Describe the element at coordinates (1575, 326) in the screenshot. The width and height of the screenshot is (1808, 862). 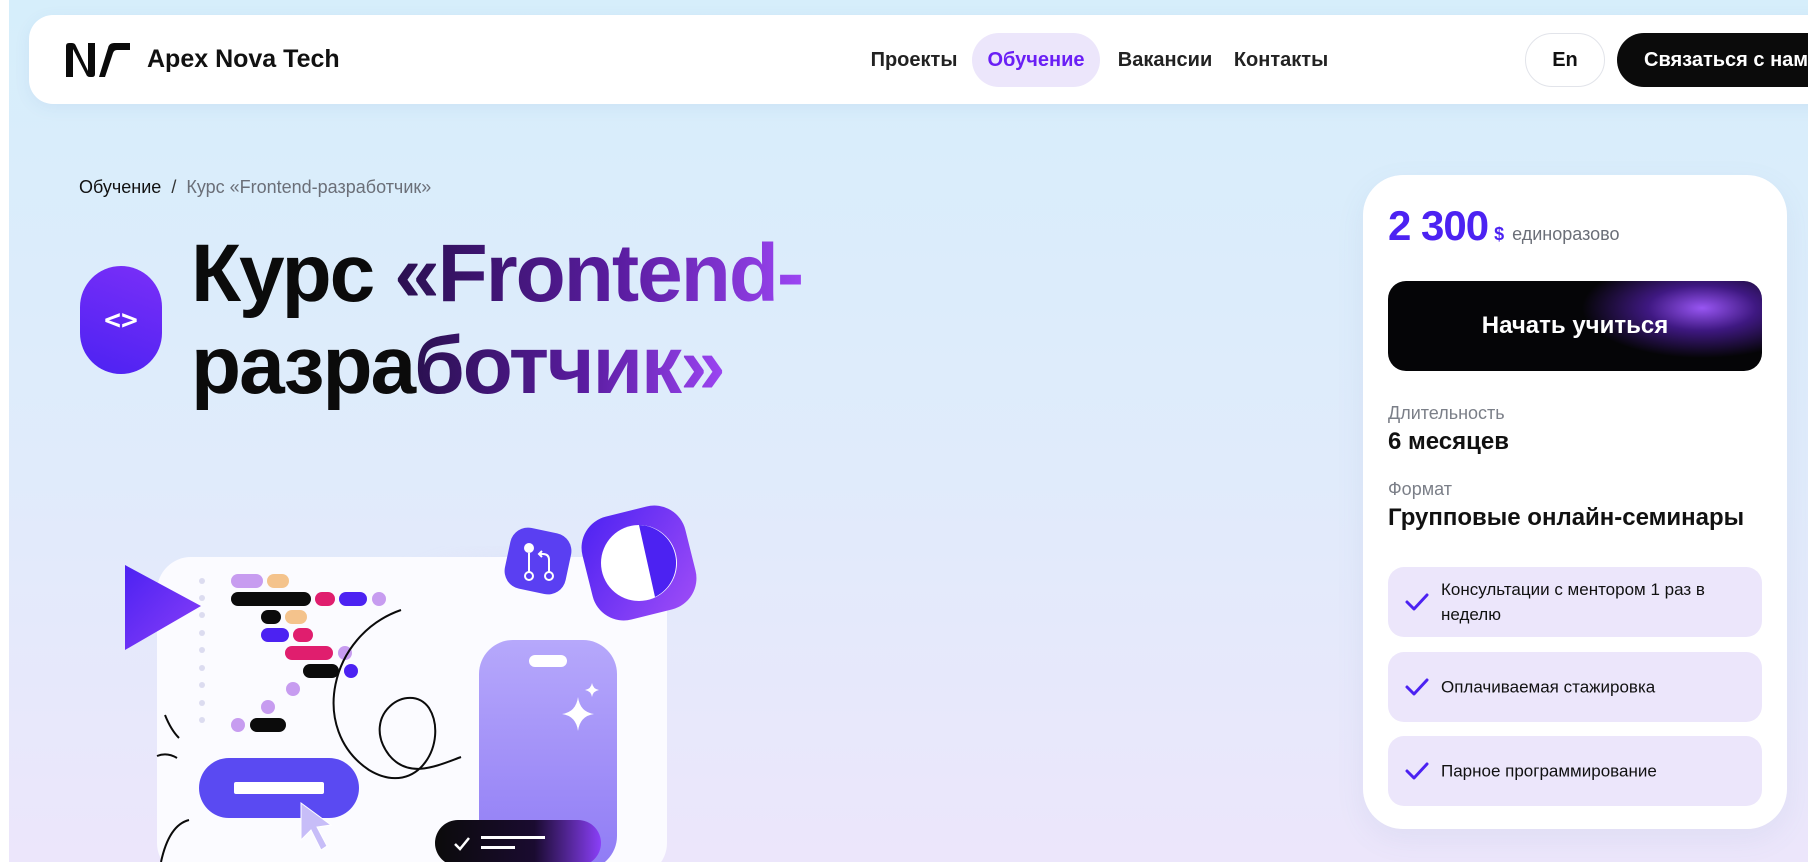
I see `start-learning-button: Начать учиться` at that location.